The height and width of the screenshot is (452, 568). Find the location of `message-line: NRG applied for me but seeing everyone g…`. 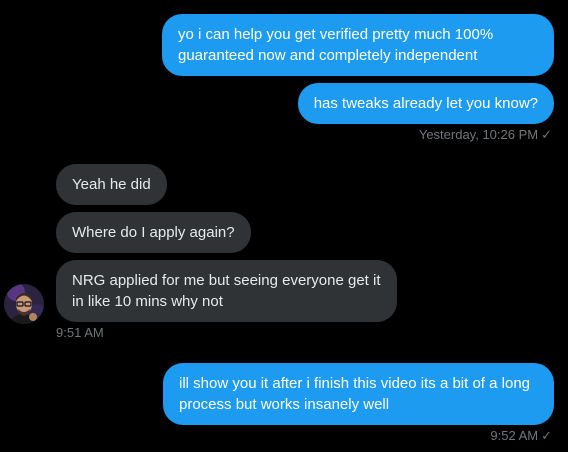

message-line: NRG applied for me but seeing everyone g… is located at coordinates (226, 280).